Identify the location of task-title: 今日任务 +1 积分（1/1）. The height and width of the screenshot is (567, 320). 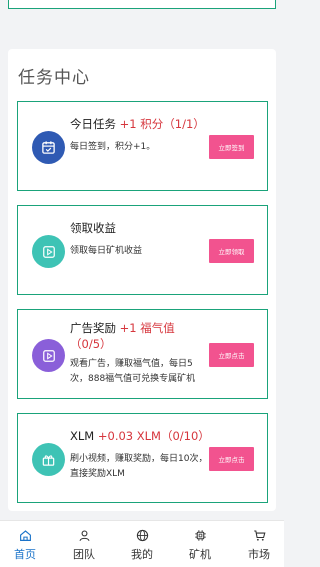
(140, 124).